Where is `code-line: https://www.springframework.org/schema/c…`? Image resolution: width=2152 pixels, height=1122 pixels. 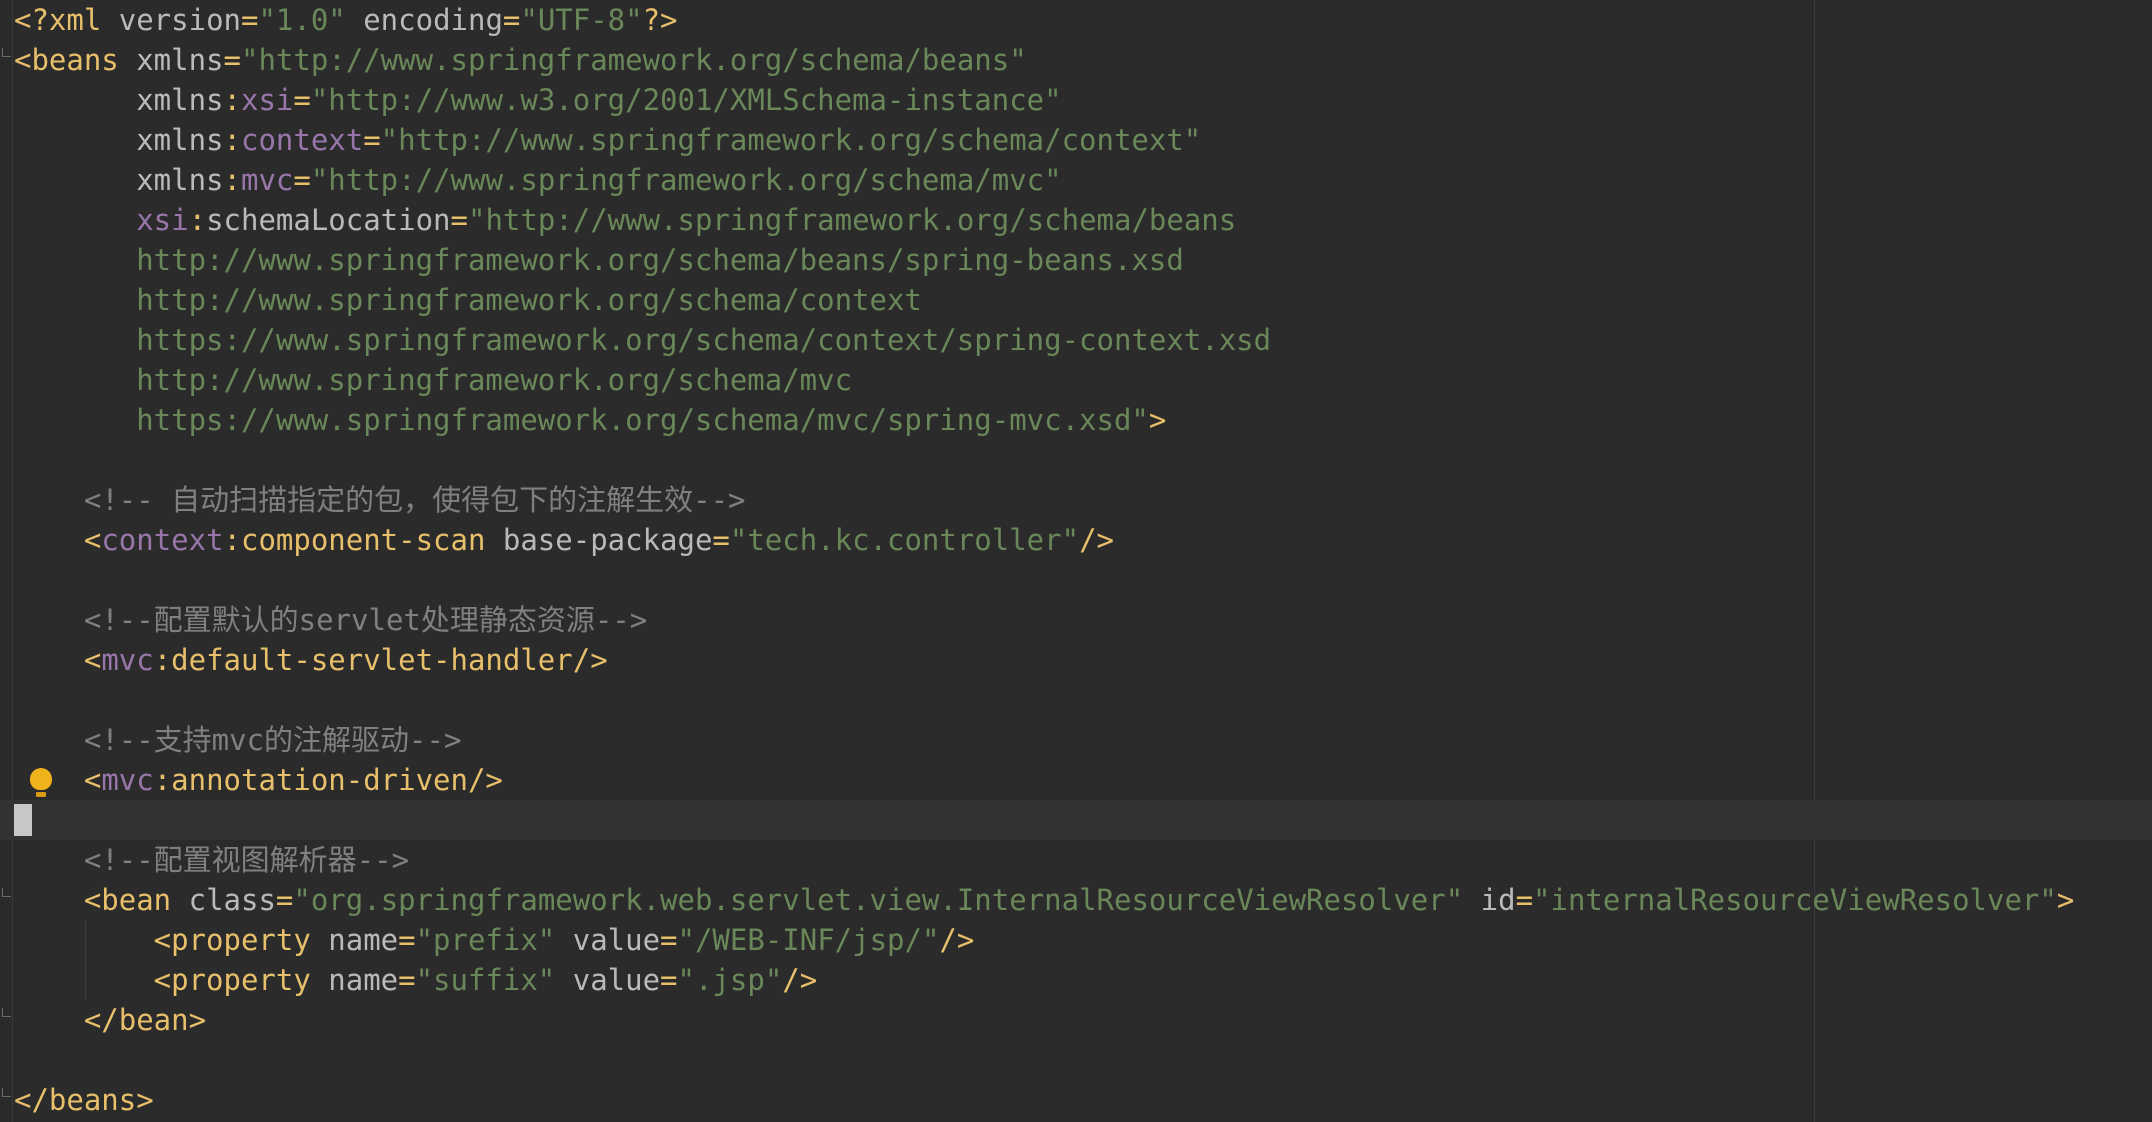
code-line: https://www.springframework.org/schema/c… is located at coordinates (1044, 340).